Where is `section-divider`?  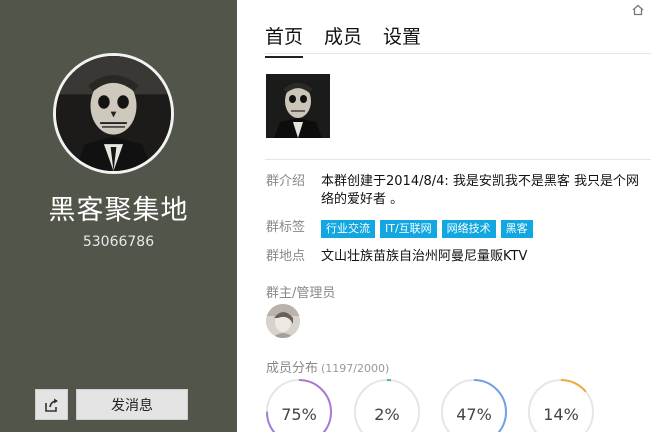 section-divider is located at coordinates (458, 159).